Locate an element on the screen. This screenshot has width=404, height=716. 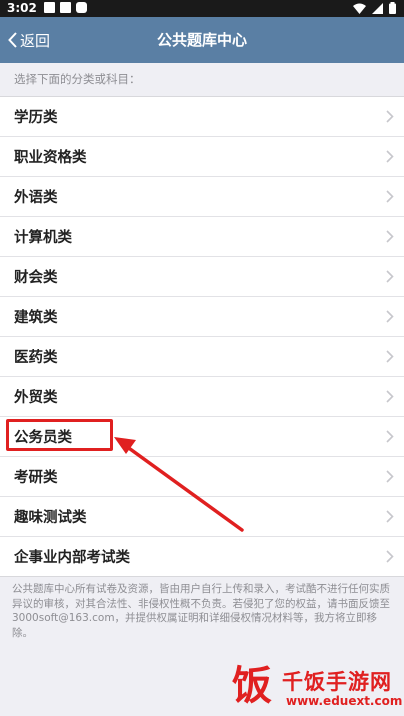
list-item-waimao: 外贸类 is located at coordinates (202, 397).